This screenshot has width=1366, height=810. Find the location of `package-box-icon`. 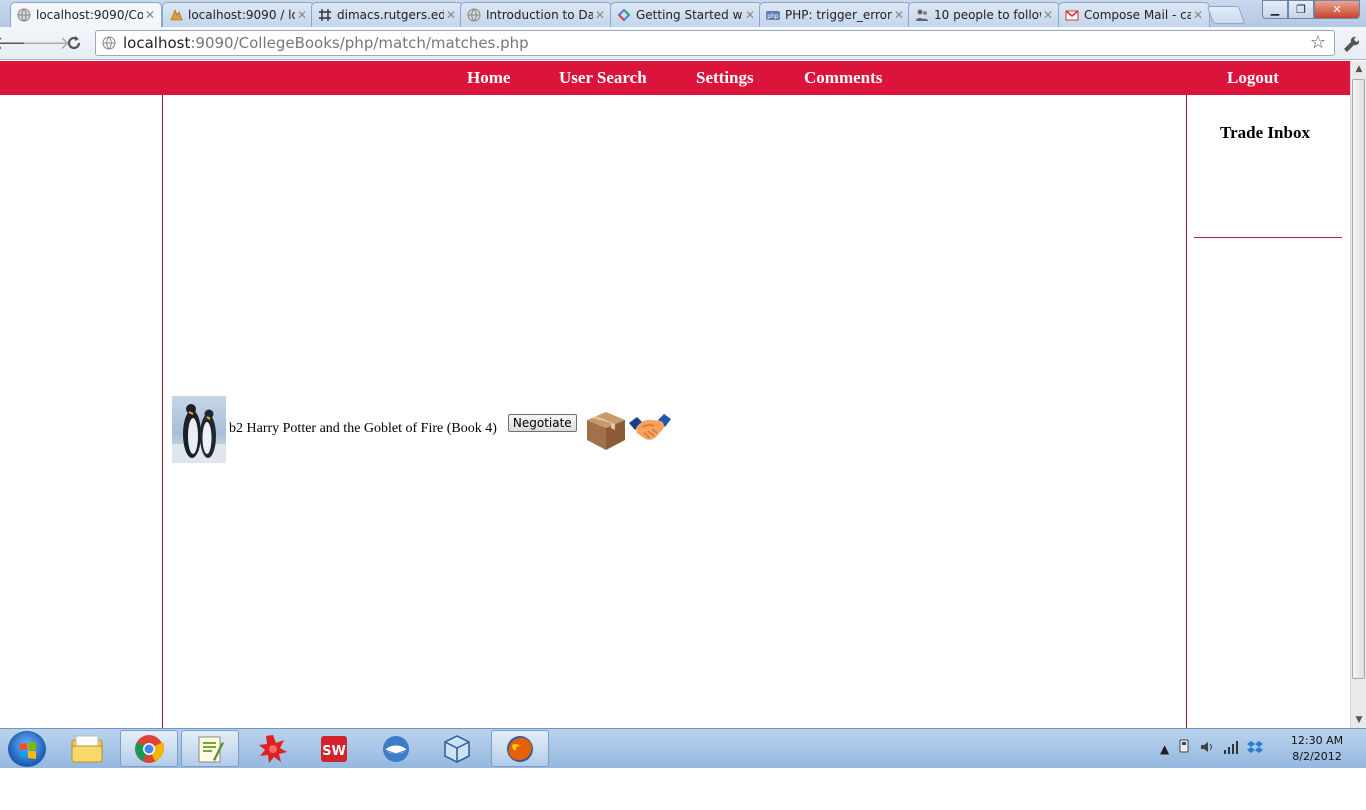

package-box-icon is located at coordinates (606, 429).